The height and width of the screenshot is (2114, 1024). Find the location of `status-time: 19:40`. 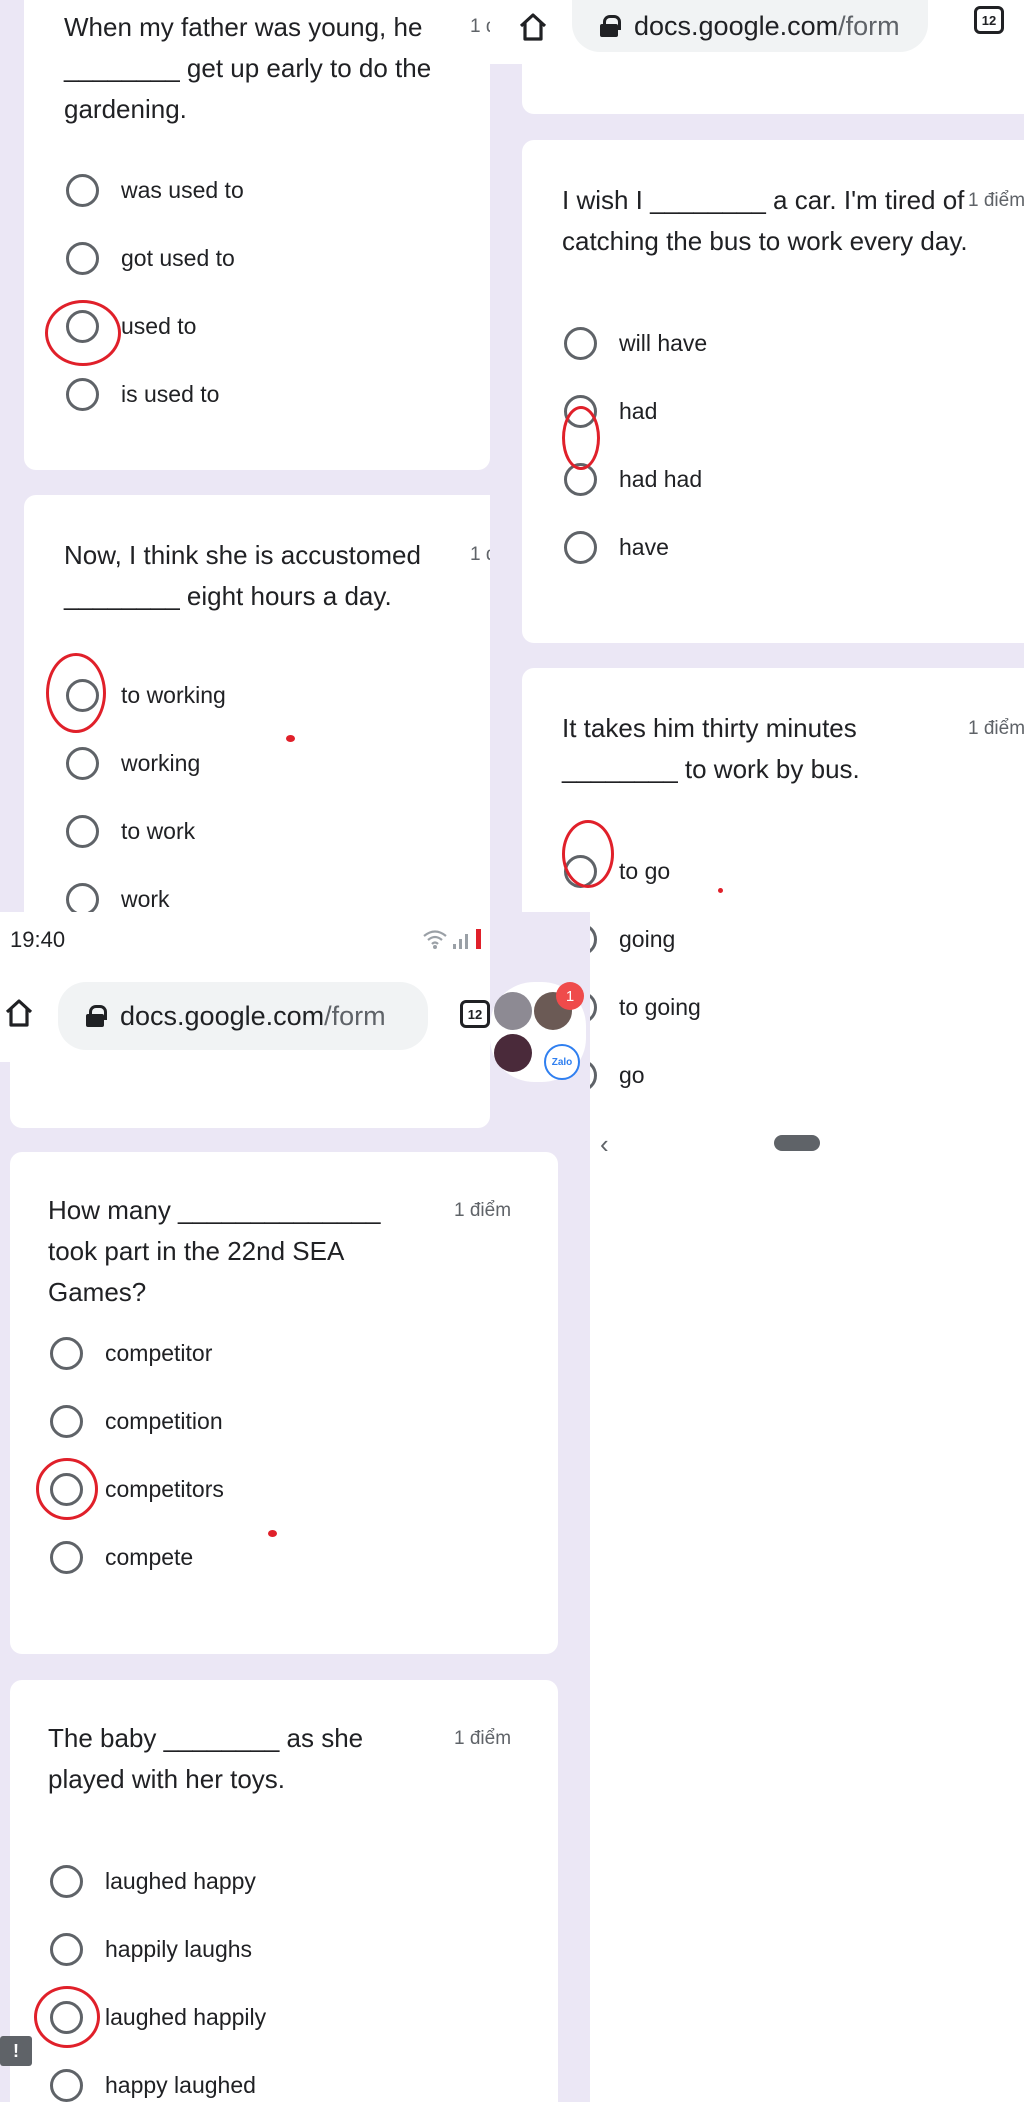

status-time: 19:40 is located at coordinates (38, 939).